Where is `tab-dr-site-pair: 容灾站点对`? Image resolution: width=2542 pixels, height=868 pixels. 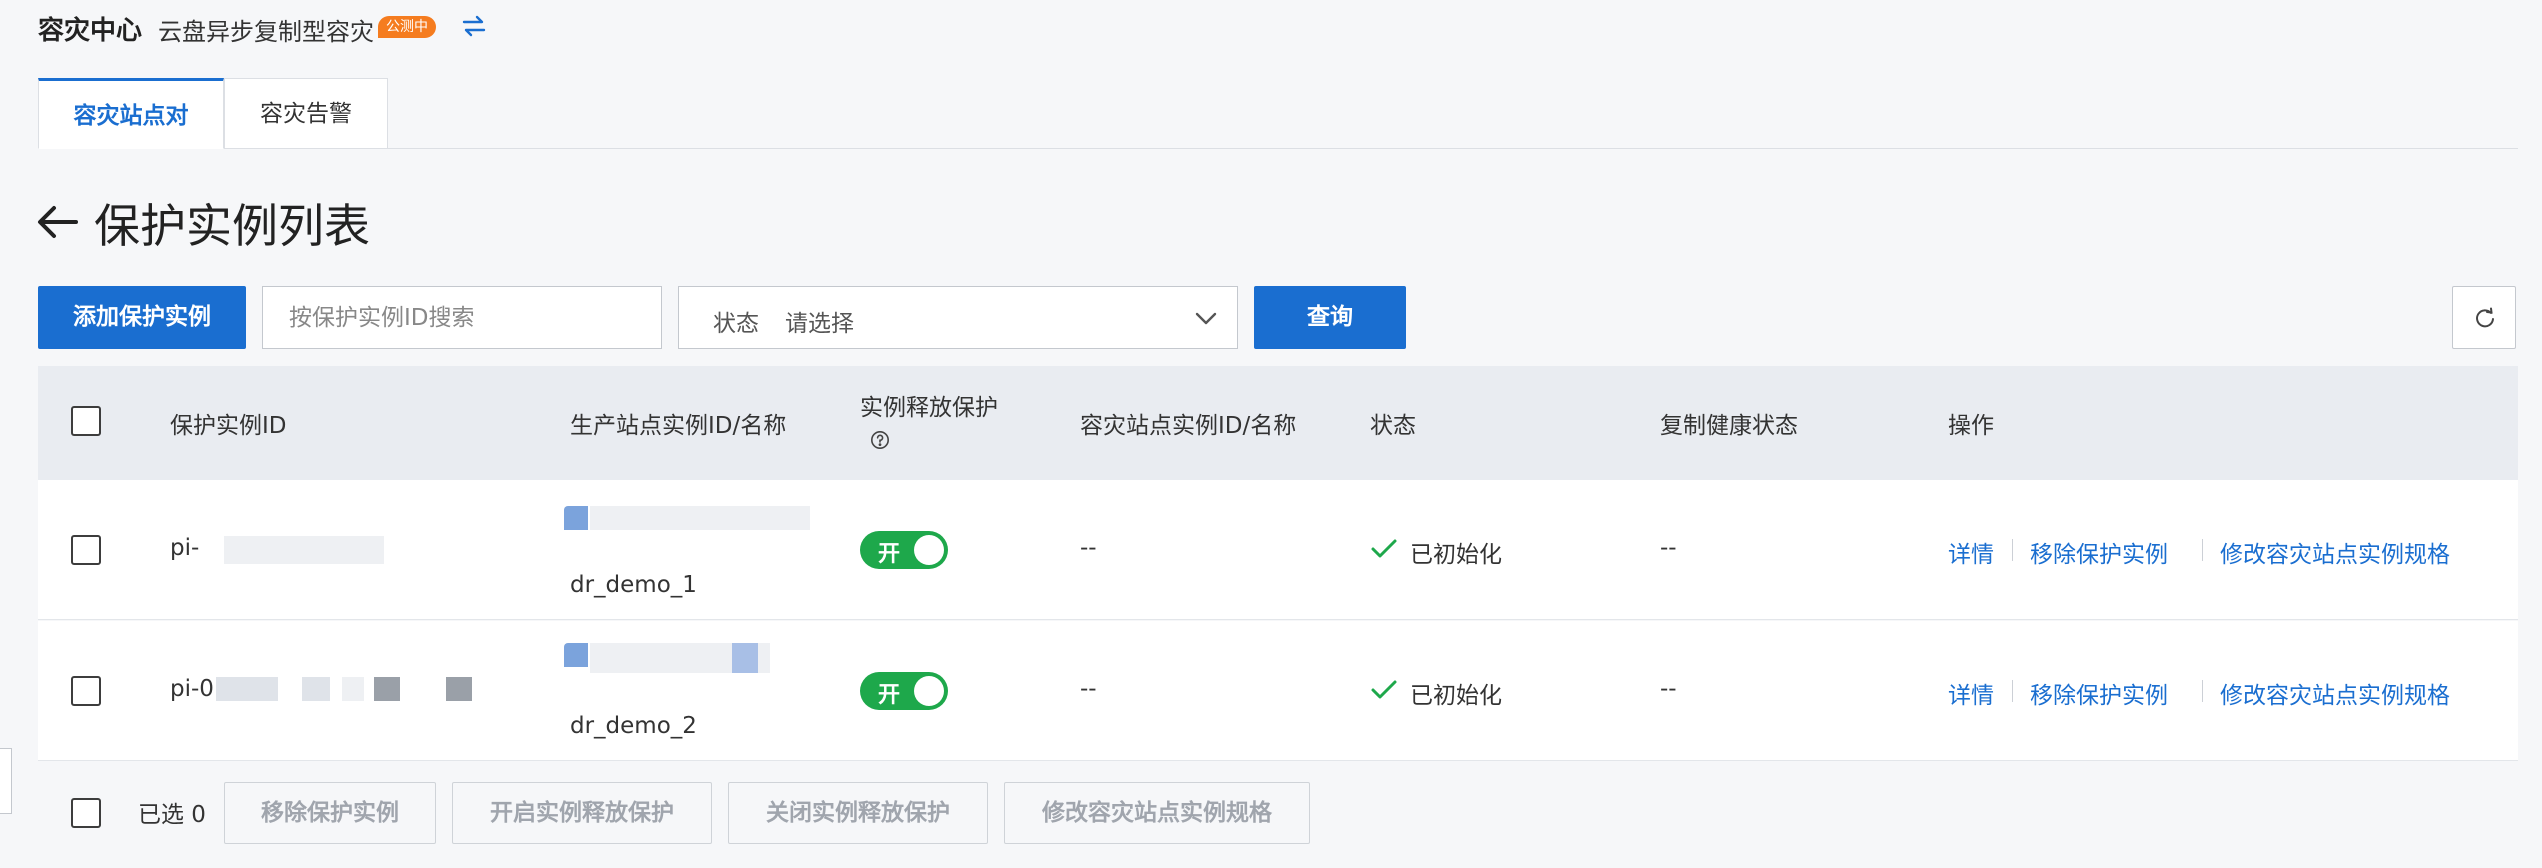
tab-dr-site-pair: 容灾站点对 is located at coordinates (131, 113).